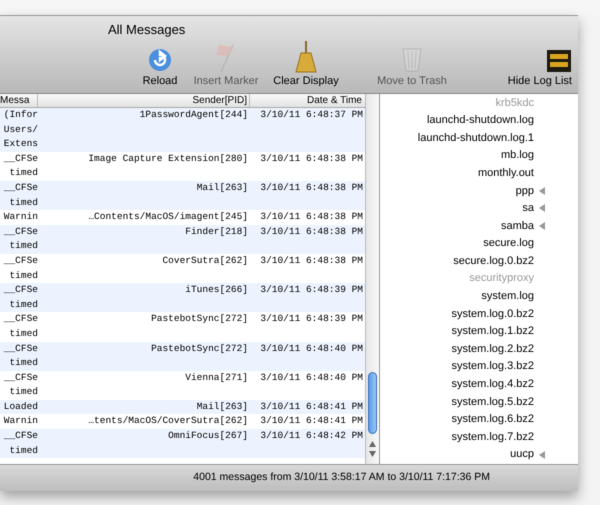 This screenshot has width=600, height=505. What do you see at coordinates (205, 261) in the screenshot?
I see `table-cell-text: CoverSutra[262]` at bounding box center [205, 261].